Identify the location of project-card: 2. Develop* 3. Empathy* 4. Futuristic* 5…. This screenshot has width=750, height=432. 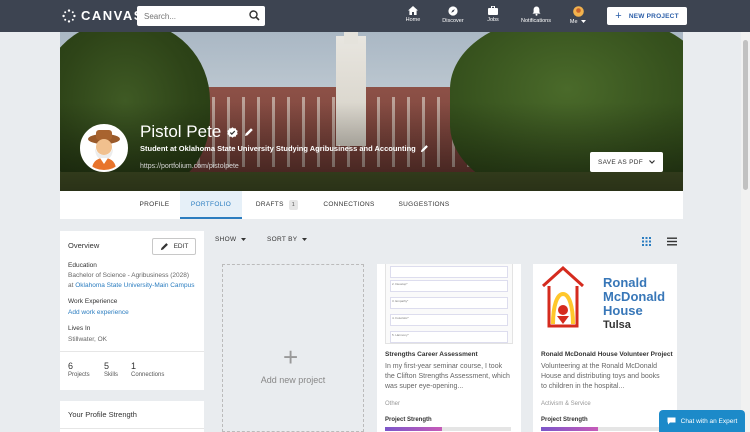
(449, 348).